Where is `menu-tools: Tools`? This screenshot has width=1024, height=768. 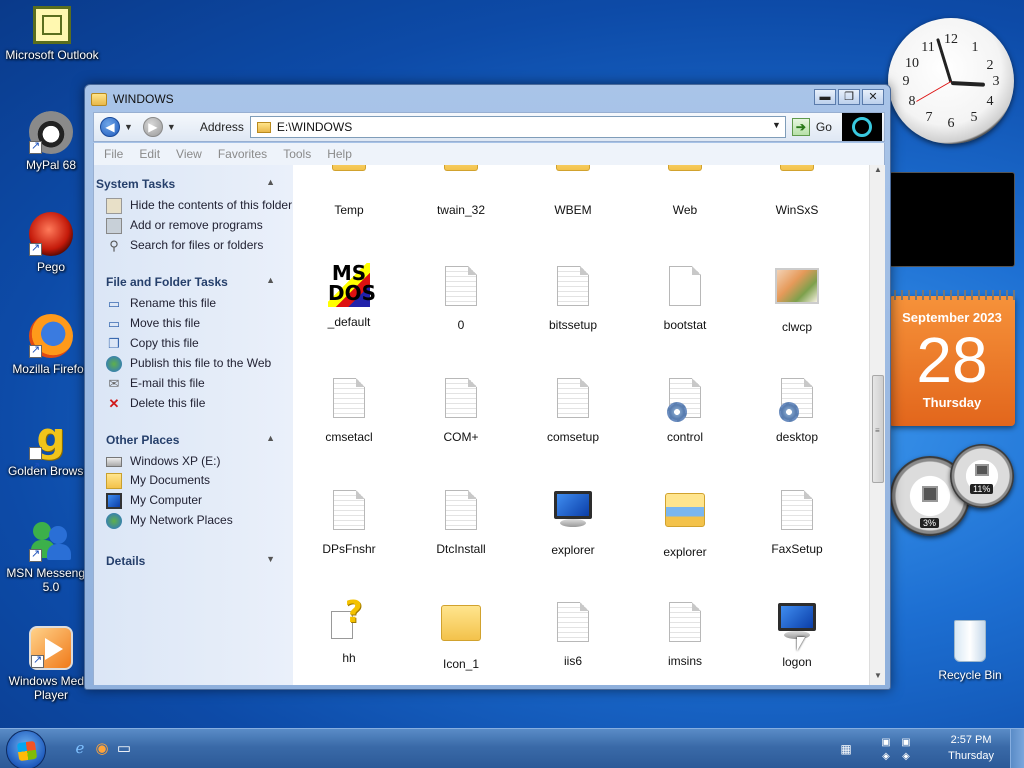
menu-tools: Tools is located at coordinates (300, 154).